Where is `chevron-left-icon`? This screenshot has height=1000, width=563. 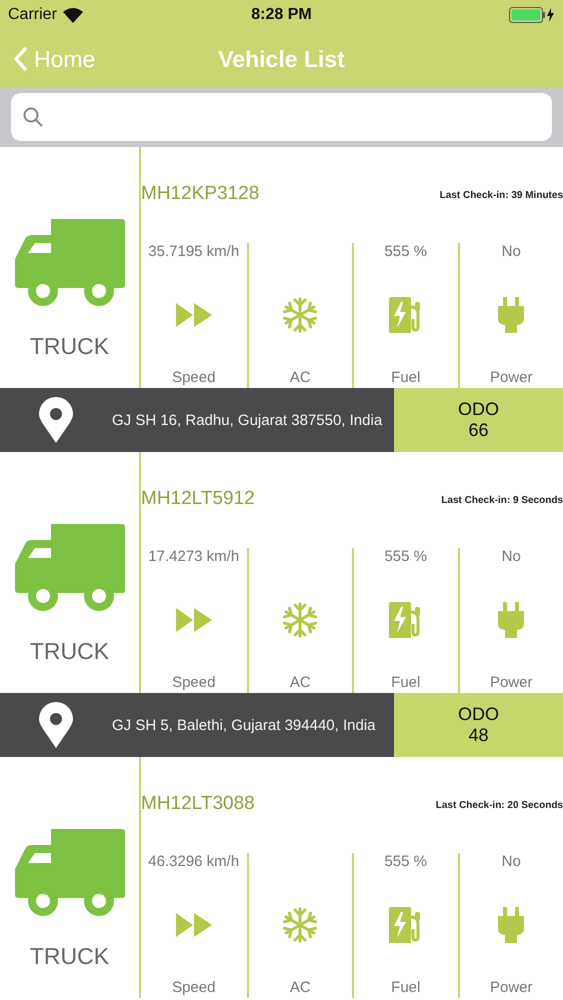 chevron-left-icon is located at coordinates (21, 59).